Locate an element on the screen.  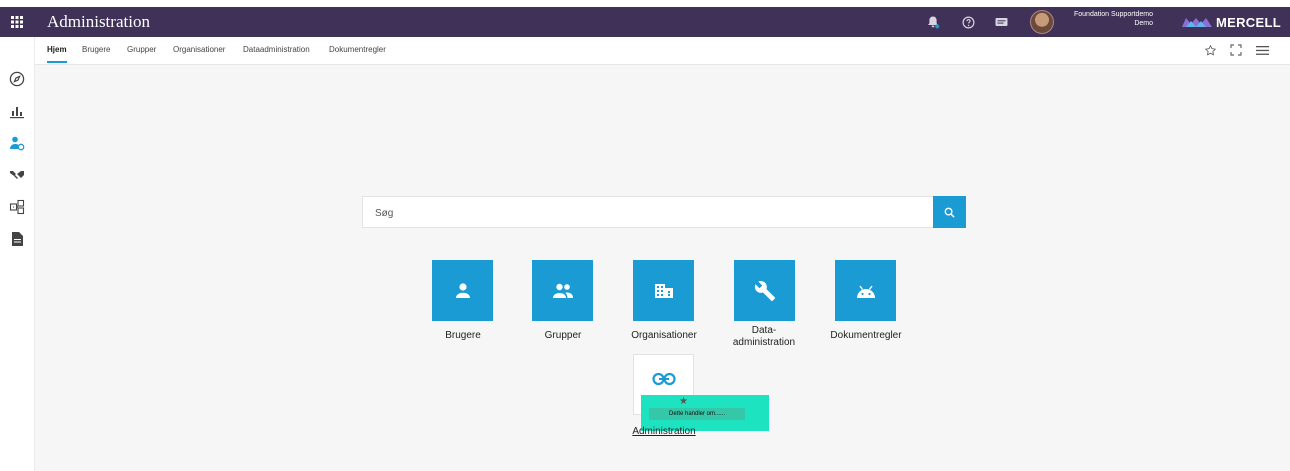
tab-hjem: Hjem is located at coordinates (57, 50).